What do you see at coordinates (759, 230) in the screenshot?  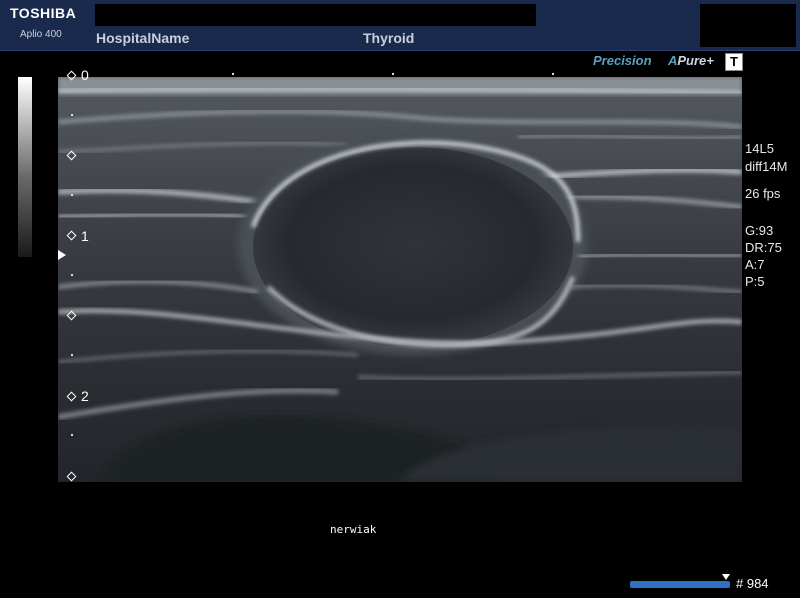 I see `gain-label: G:93` at bounding box center [759, 230].